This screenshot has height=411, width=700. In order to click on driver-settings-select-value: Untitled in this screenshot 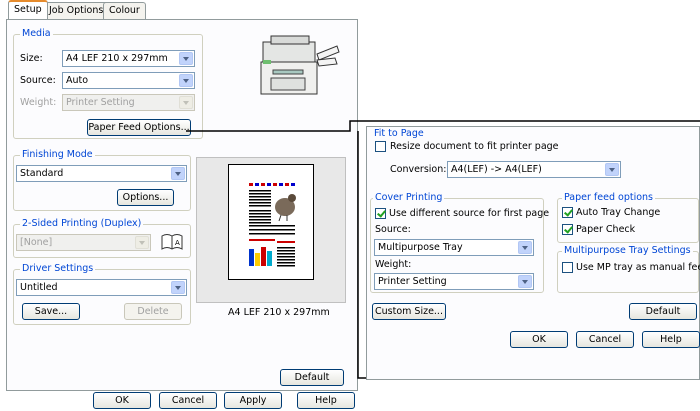, I will do `click(39, 287)`.